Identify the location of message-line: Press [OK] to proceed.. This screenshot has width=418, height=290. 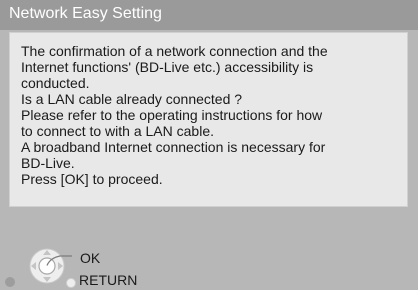
(92, 179).